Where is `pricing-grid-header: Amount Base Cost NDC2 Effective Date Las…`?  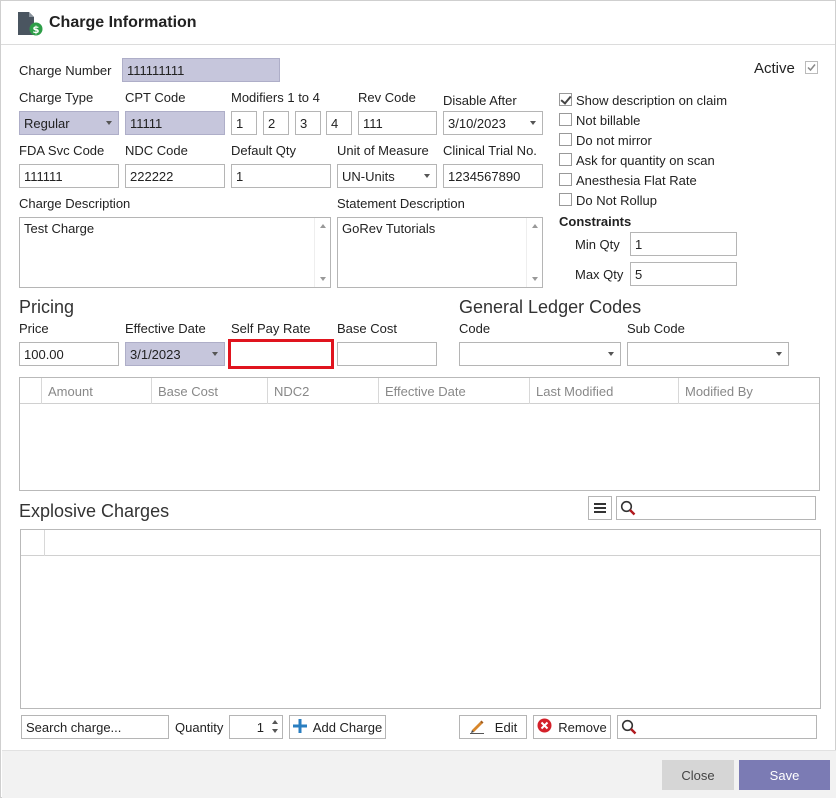
pricing-grid-header: Amount Base Cost NDC2 Effective Date Las… is located at coordinates (419, 391).